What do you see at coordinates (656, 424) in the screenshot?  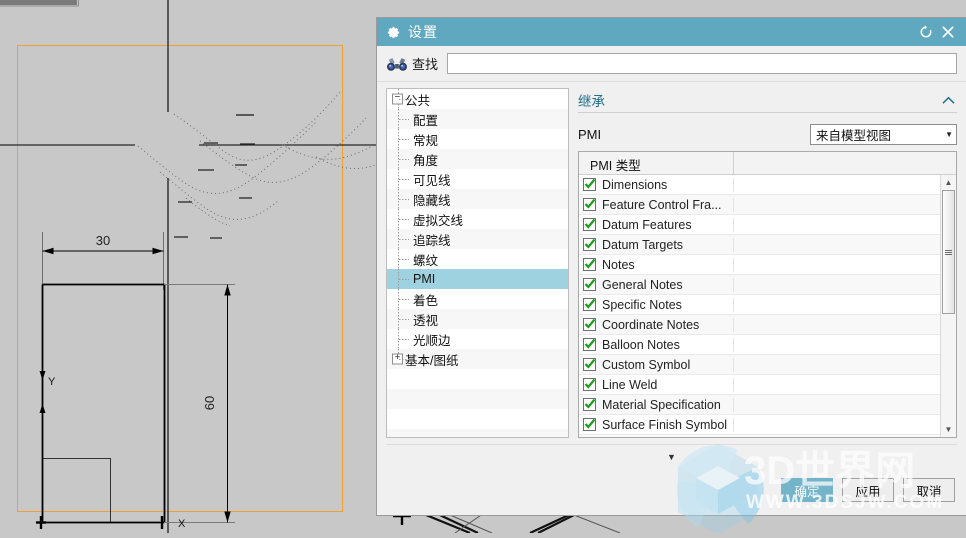 I see `grid-cell-type: Surface Finish Symbol` at bounding box center [656, 424].